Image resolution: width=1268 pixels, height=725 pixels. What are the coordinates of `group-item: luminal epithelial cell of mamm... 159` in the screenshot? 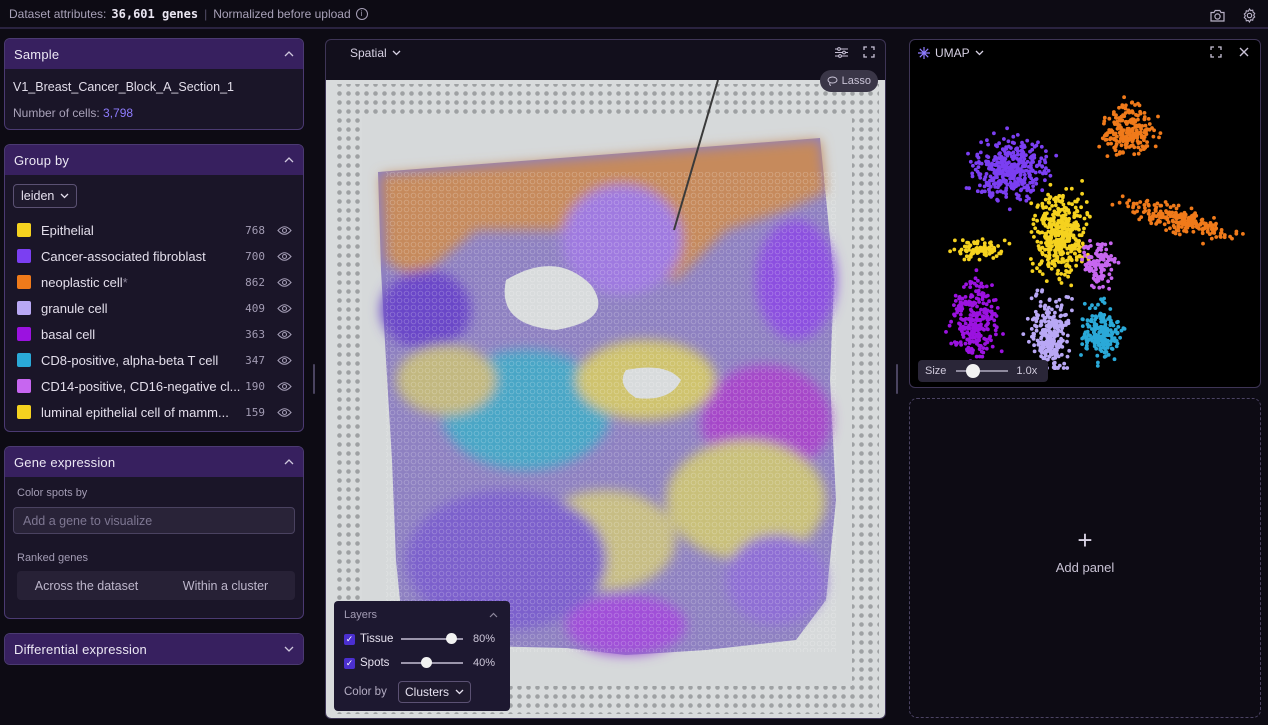 It's located at (155, 412).